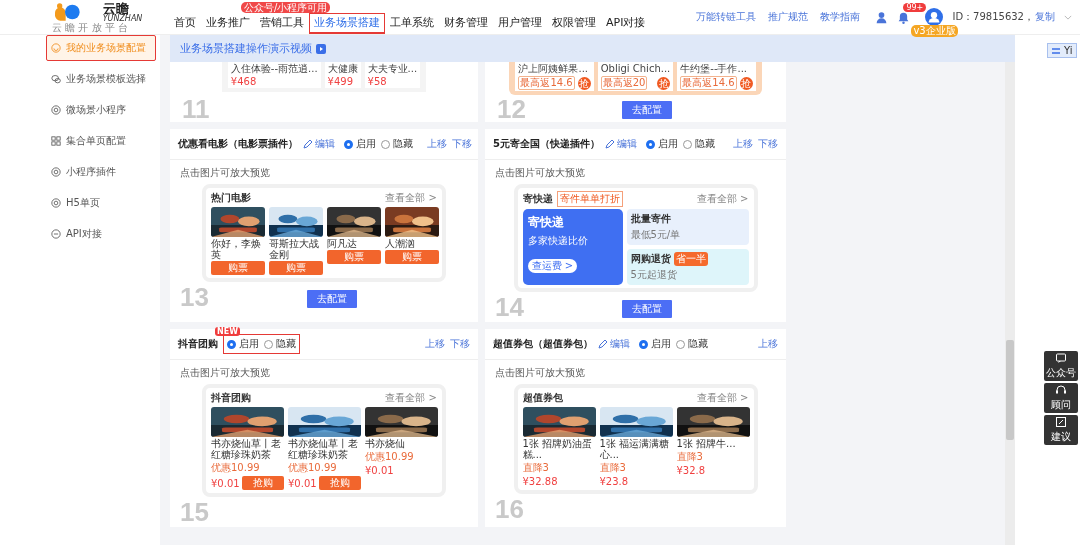 This screenshot has width=1080, height=545. What do you see at coordinates (1045, 17) in the screenshot?
I see `copy-link: 复制` at bounding box center [1045, 17].